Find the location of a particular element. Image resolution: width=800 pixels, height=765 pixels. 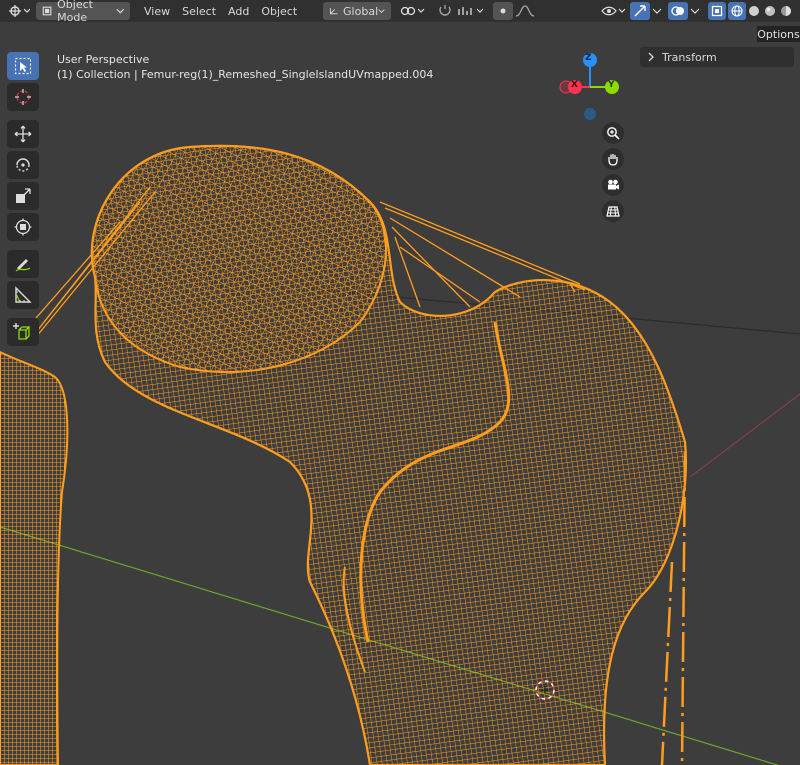

snap-toggle is located at coordinates (445, 11).